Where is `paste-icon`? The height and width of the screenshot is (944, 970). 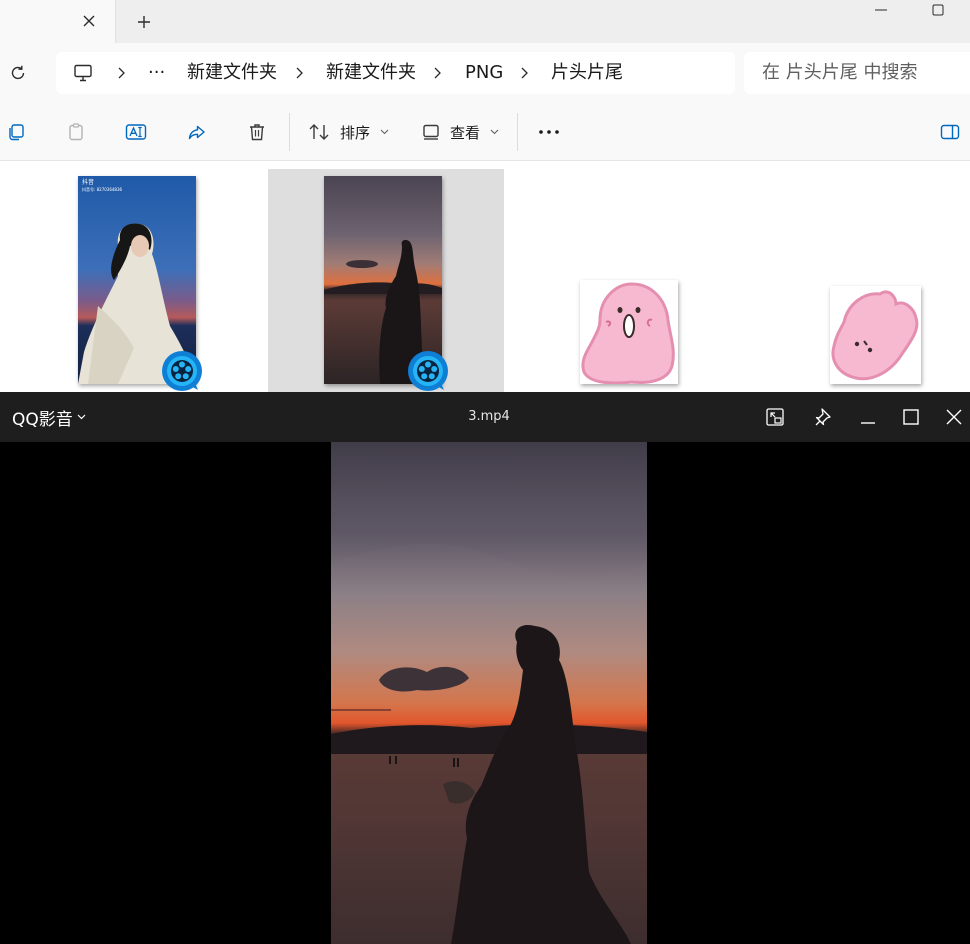
paste-icon is located at coordinates (76, 132).